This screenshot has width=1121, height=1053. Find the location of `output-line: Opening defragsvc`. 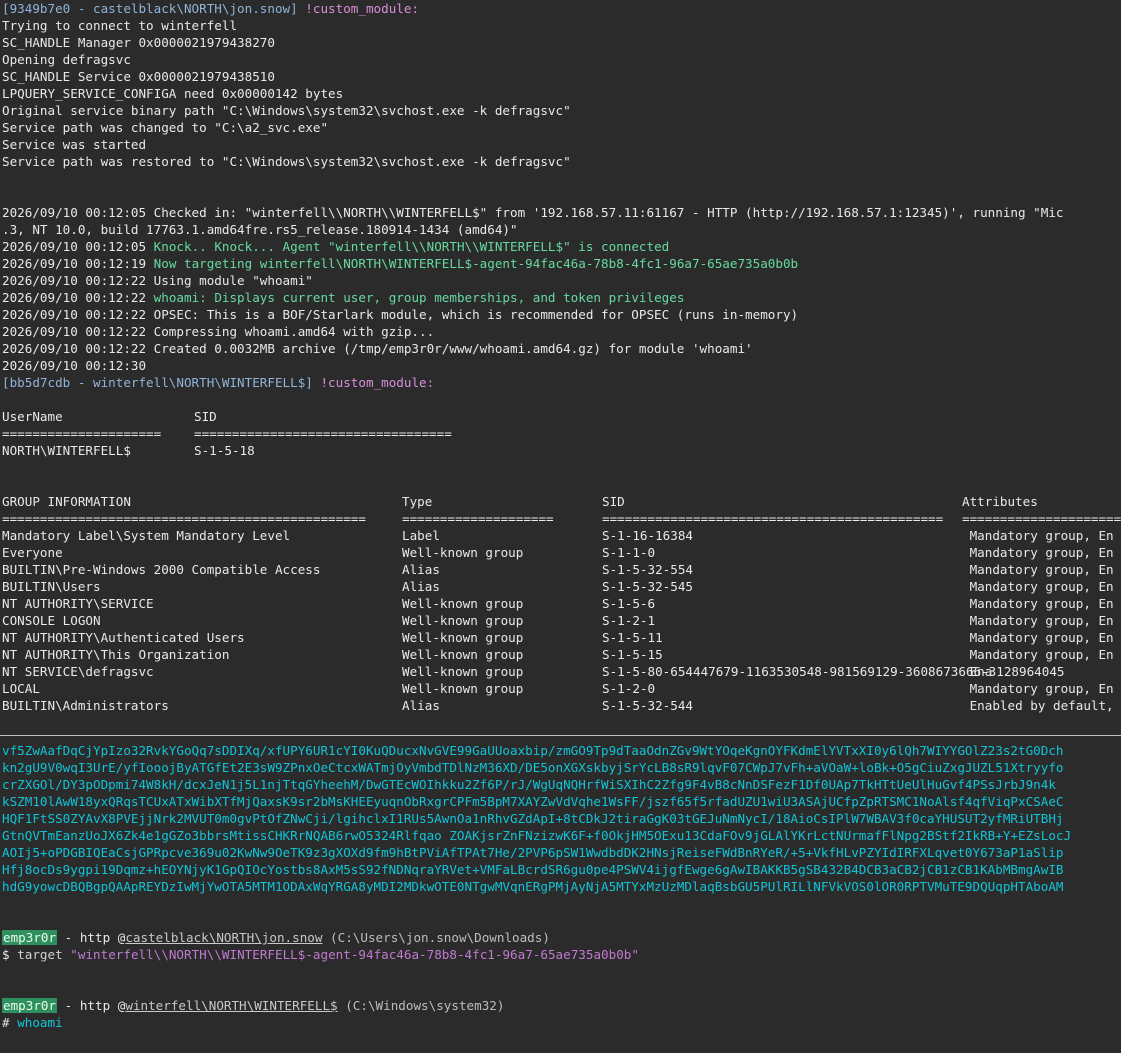

output-line: Opening defragsvc is located at coordinates (66, 59).